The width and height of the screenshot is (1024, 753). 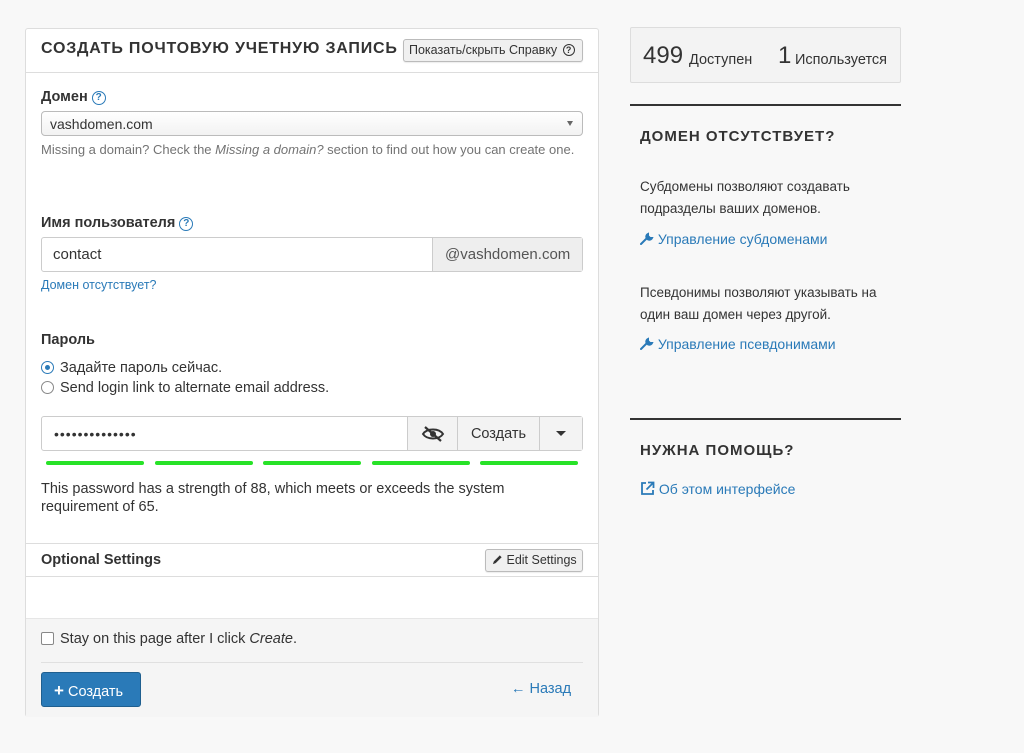 What do you see at coordinates (98, 98) in the screenshot?
I see `domain-help-icon: ?` at bounding box center [98, 98].